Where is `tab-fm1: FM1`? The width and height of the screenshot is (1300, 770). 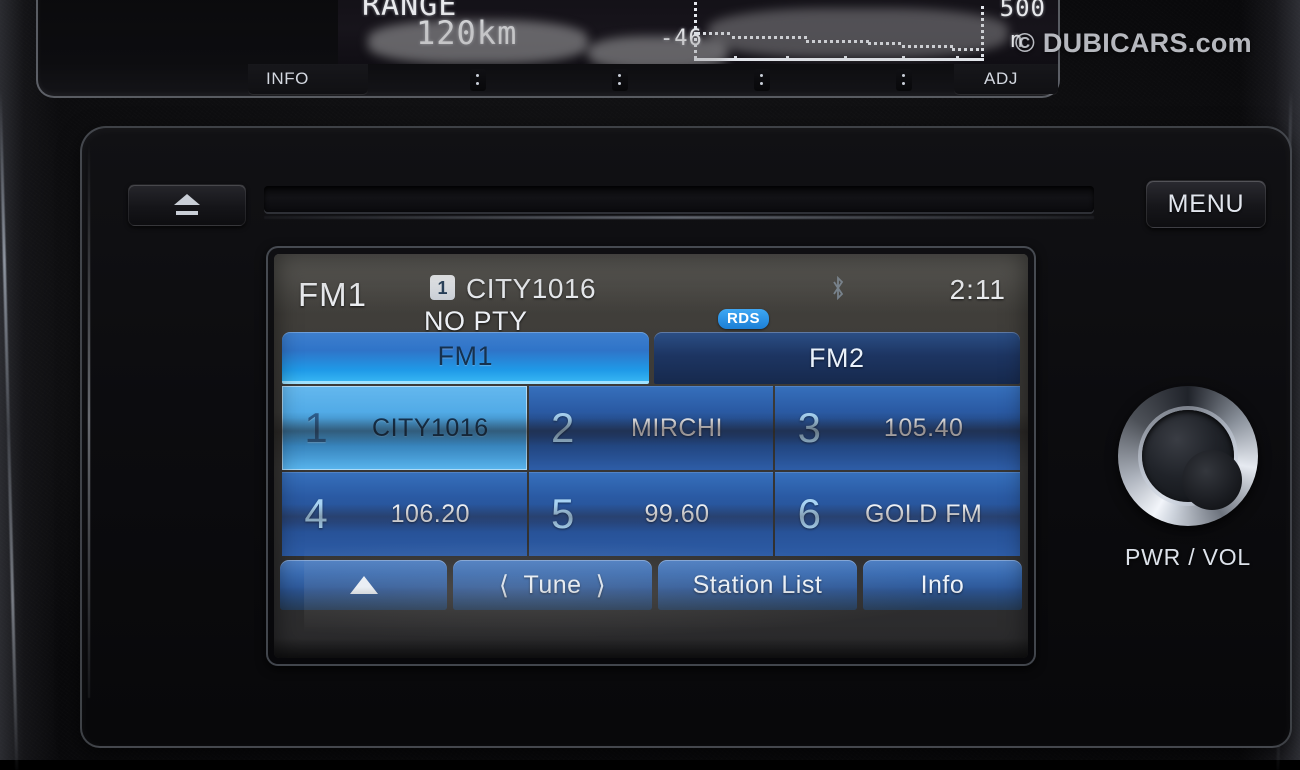
tab-fm1: FM1 is located at coordinates (465, 358).